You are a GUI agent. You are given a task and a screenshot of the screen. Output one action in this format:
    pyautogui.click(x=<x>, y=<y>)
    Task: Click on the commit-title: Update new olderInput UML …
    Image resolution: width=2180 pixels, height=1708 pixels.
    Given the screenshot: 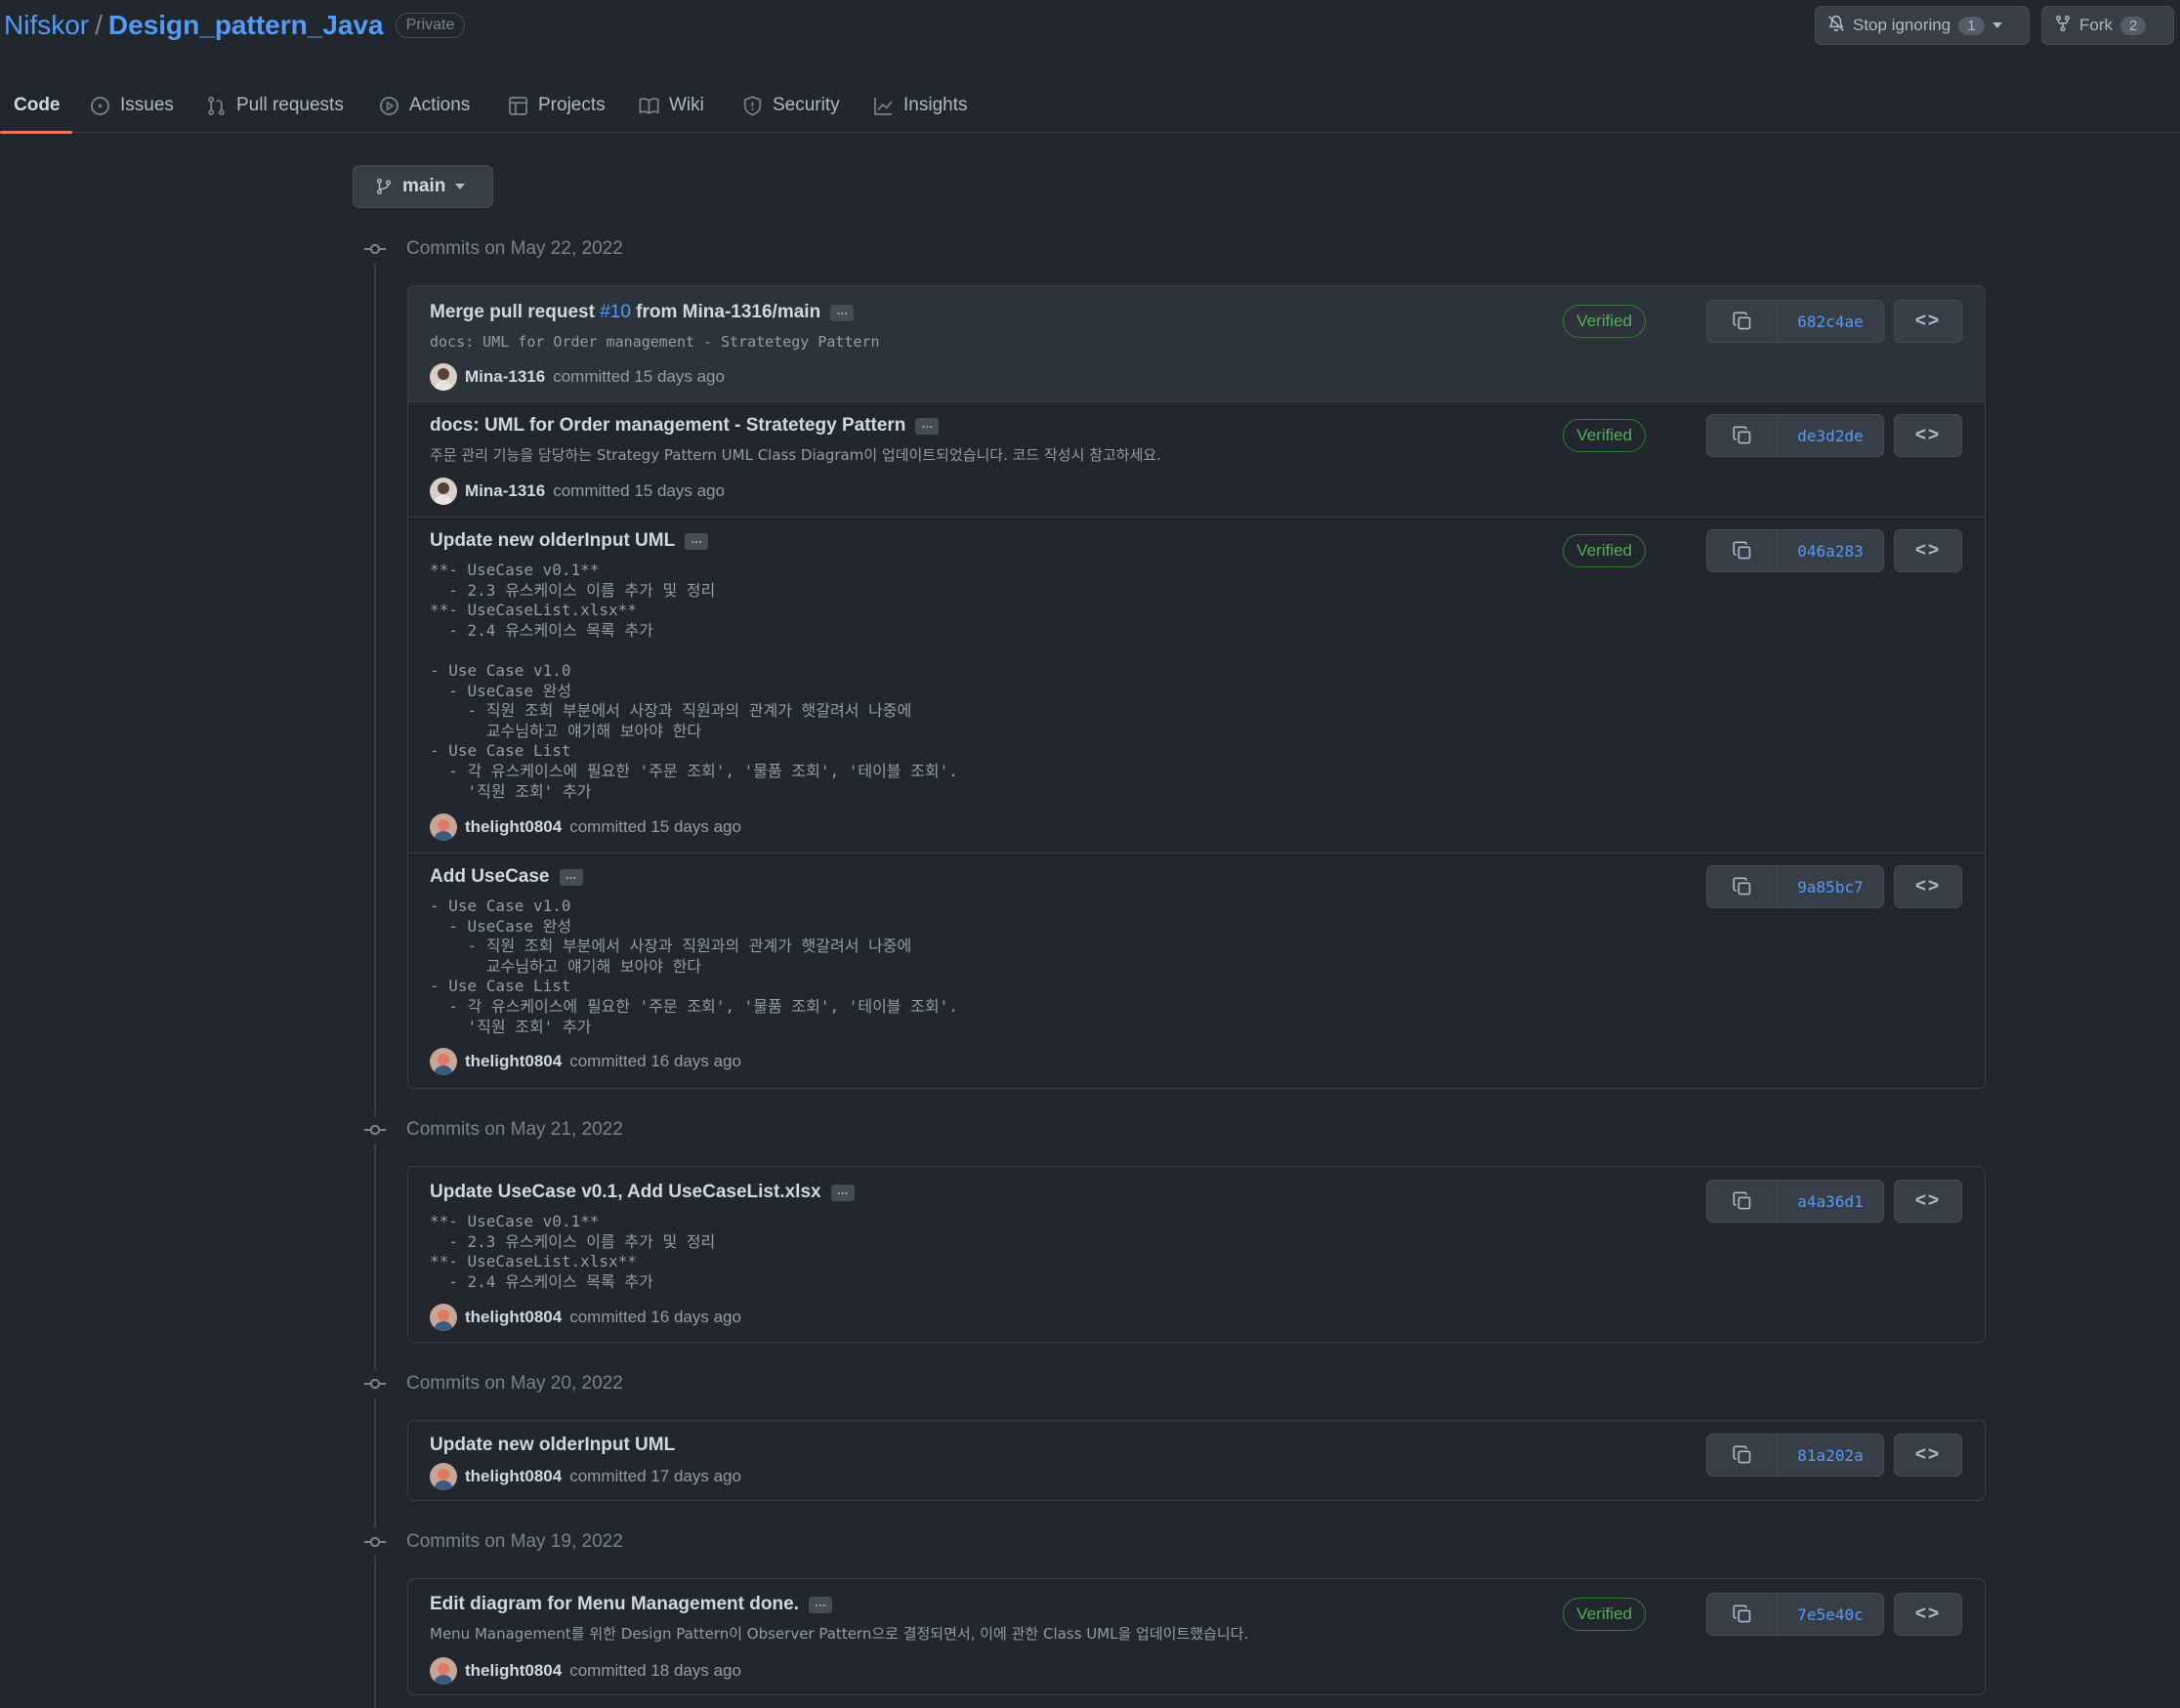 What is the action you would take?
    pyautogui.click(x=569, y=541)
    